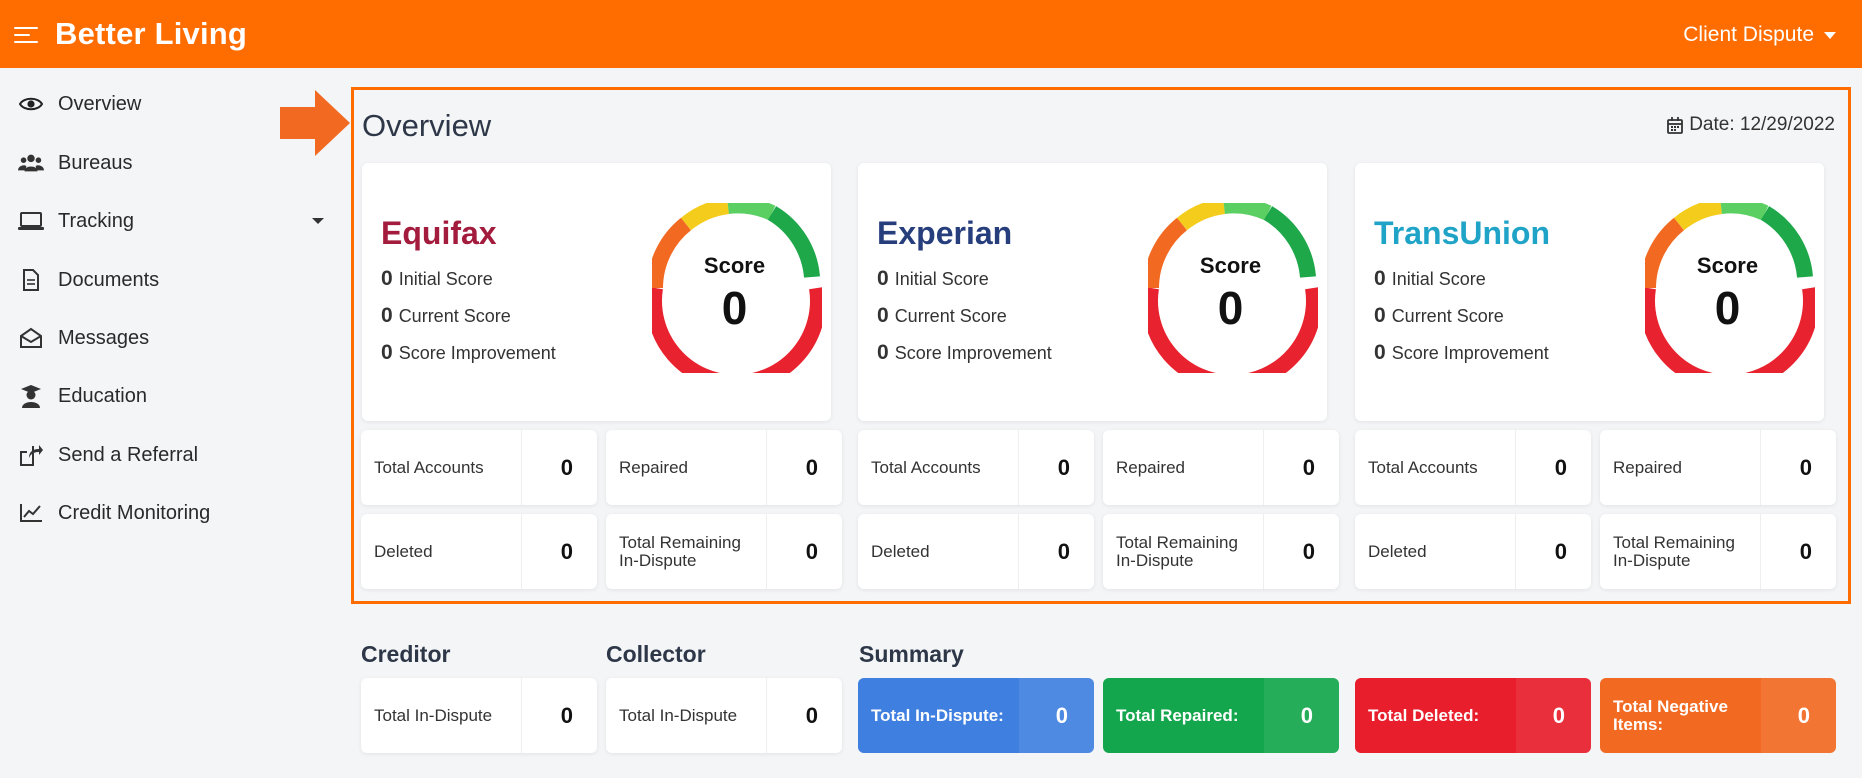  What do you see at coordinates (724, 467) in the screenshot?
I see `equifax-repaired: Repaired 0` at bounding box center [724, 467].